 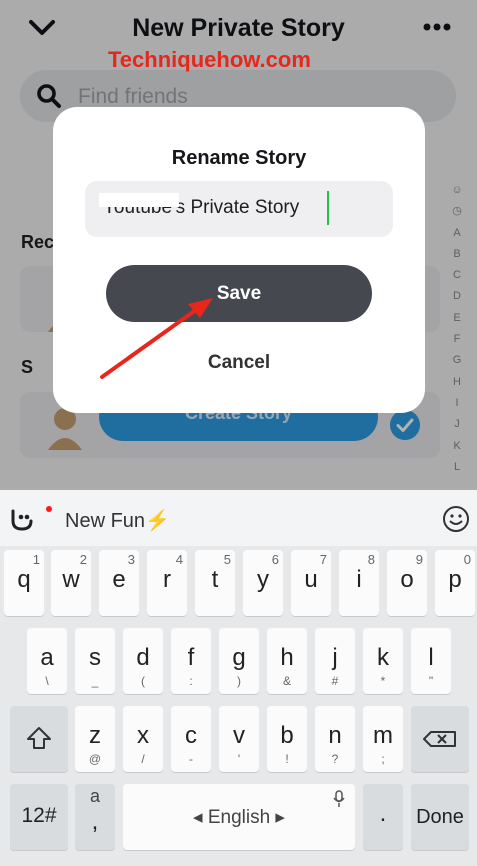 I want to click on key-i: 8i, so click(x=359, y=583).